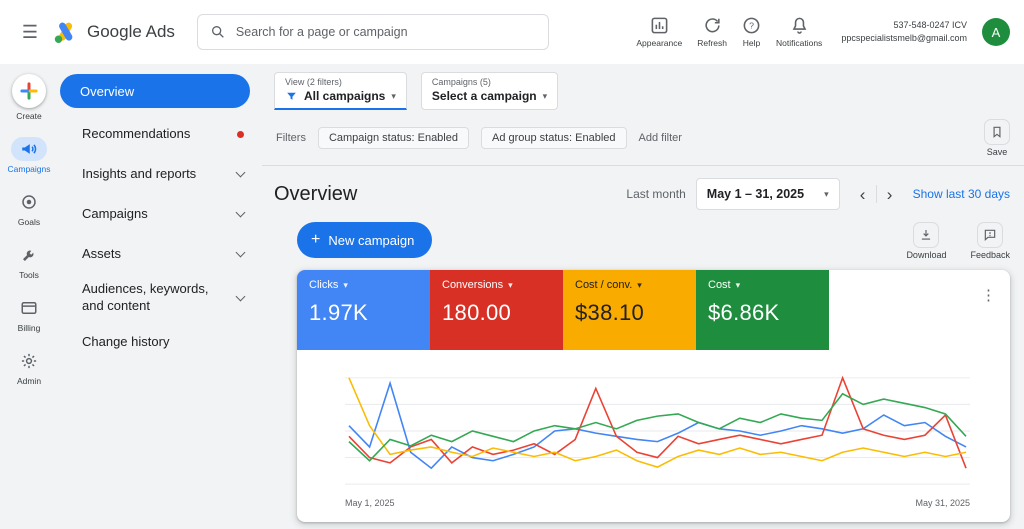  What do you see at coordinates (155, 91) in the screenshot?
I see `sidebar-item-overview: Overview` at bounding box center [155, 91].